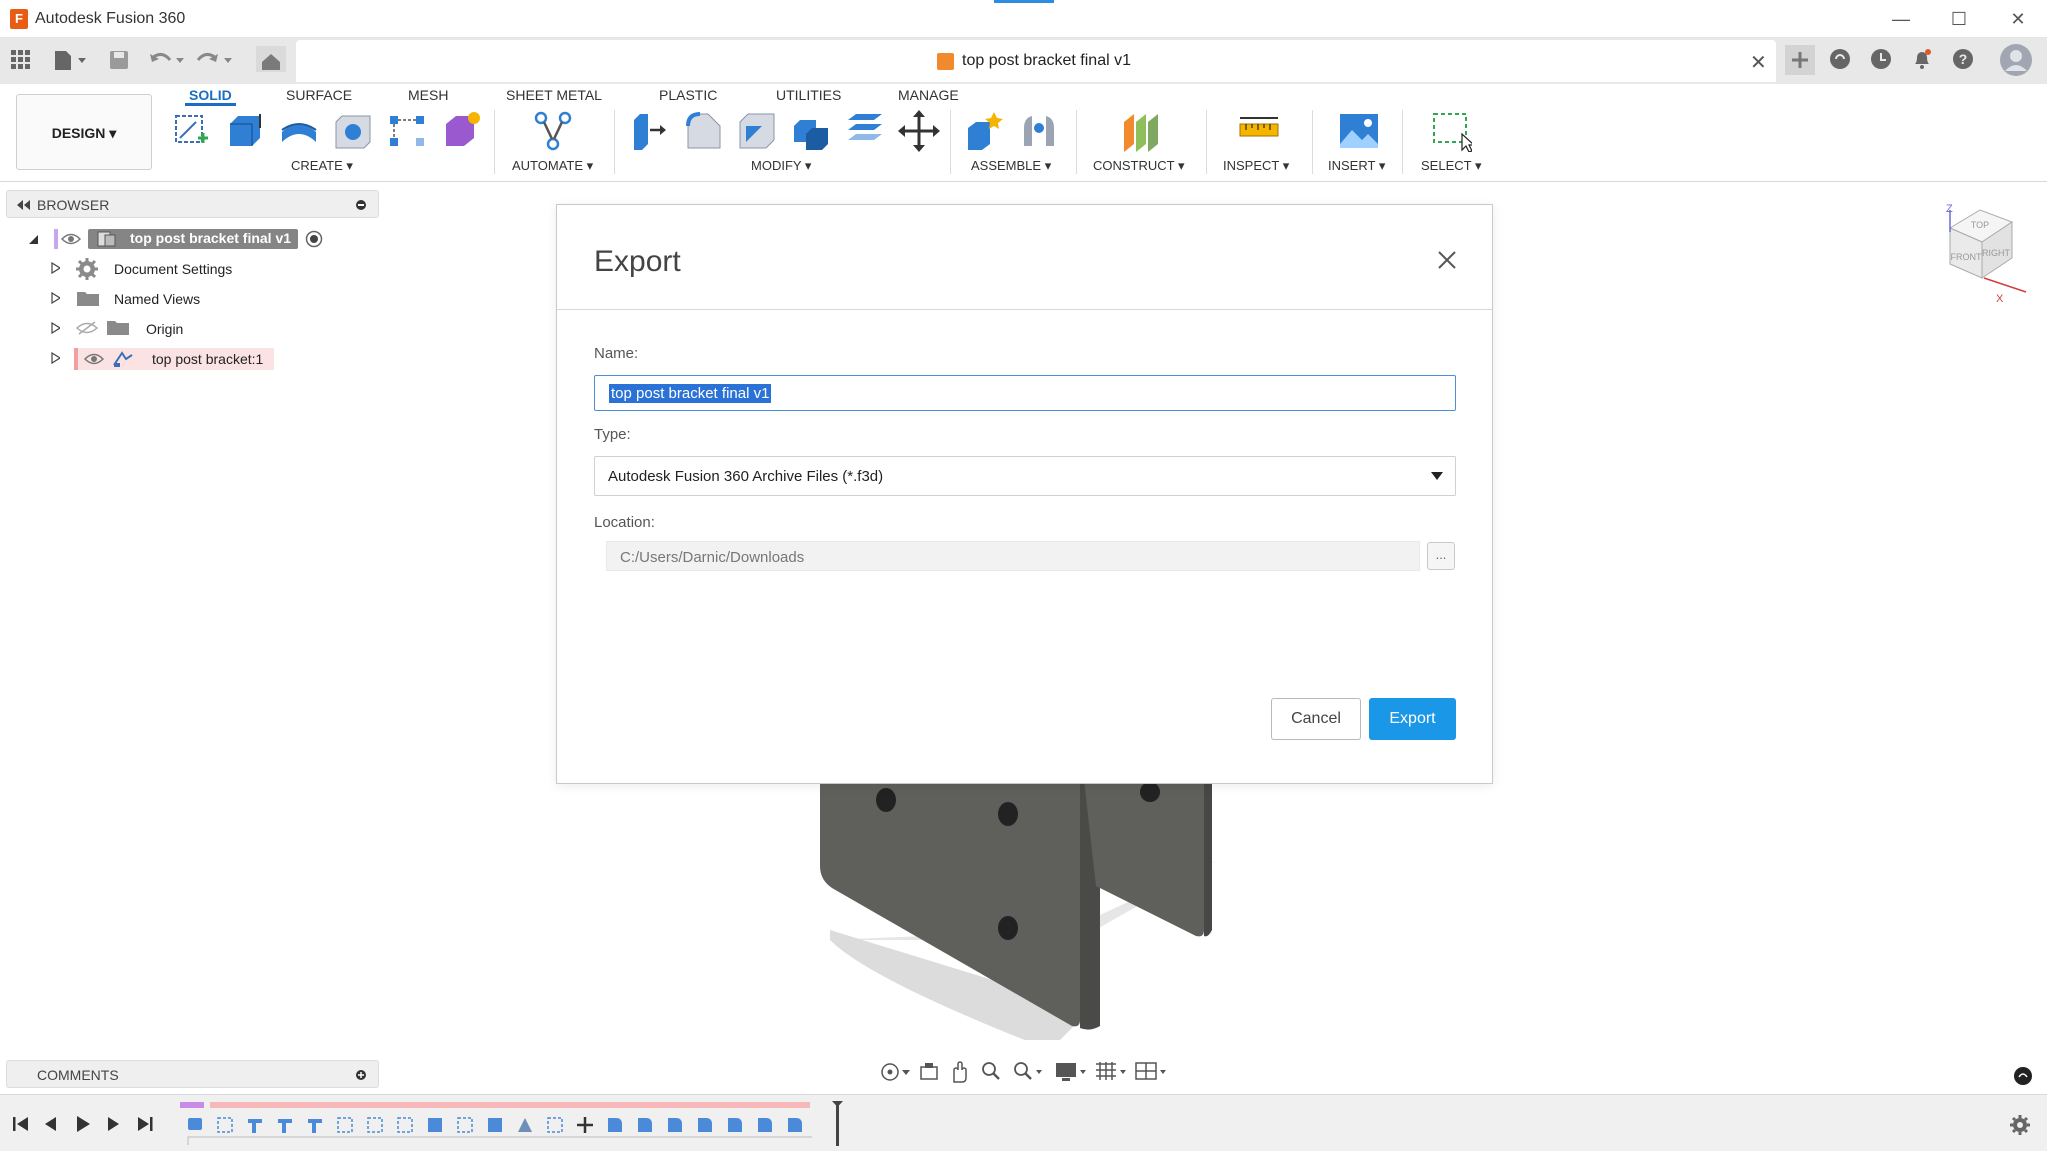 Image resolution: width=2047 pixels, height=1151 pixels. Describe the element at coordinates (1356, 166) in the screenshot. I see `insert-group-label: INSERT ▾` at that location.